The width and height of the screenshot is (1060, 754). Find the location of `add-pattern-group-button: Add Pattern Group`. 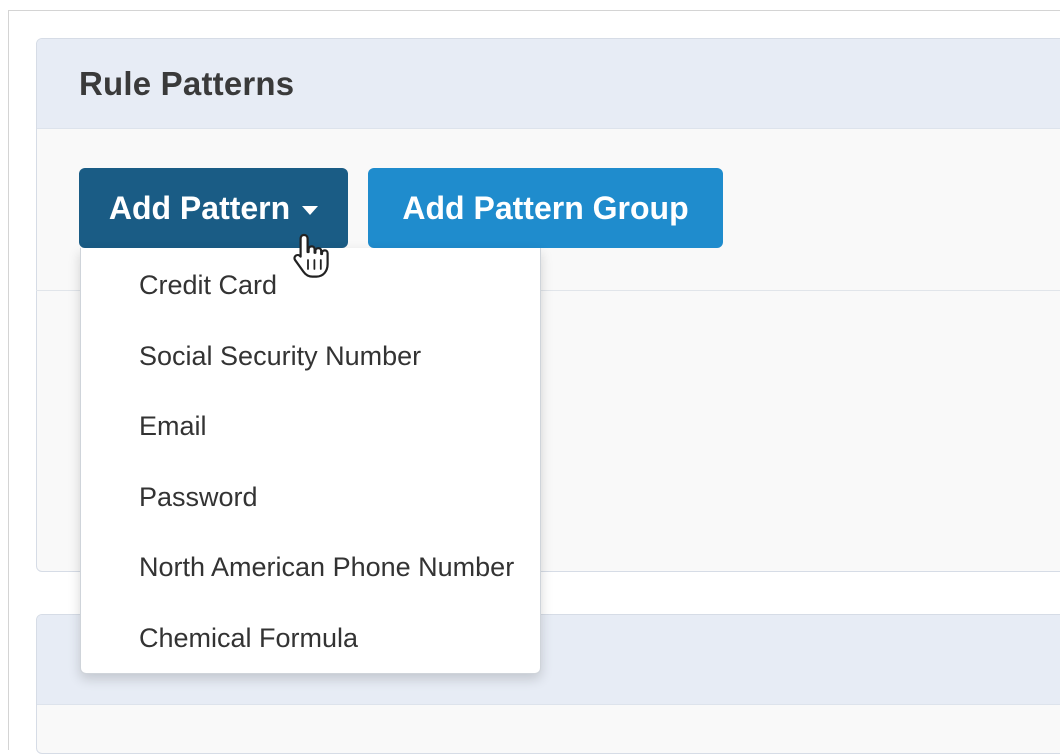

add-pattern-group-button: Add Pattern Group is located at coordinates (545, 208).